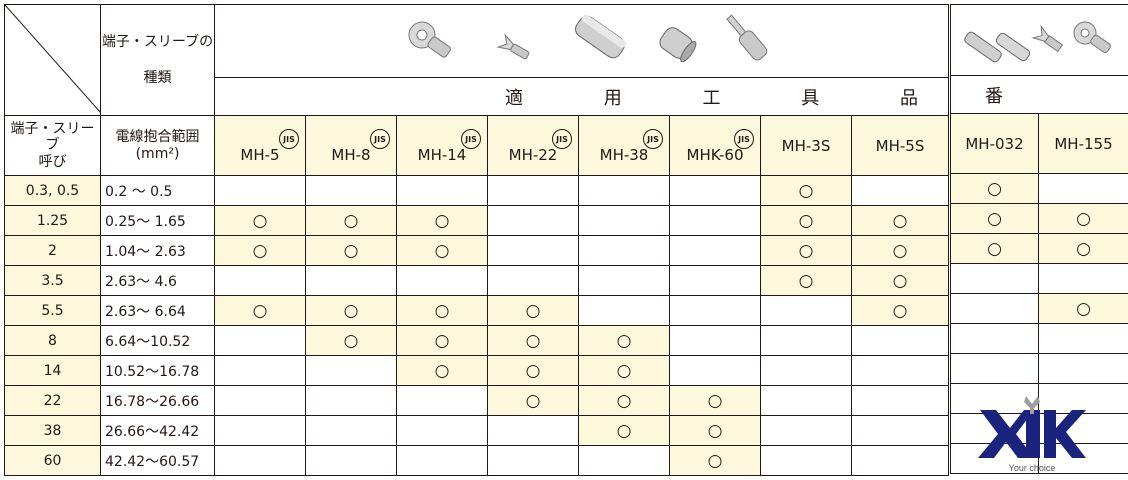 This screenshot has width=1128, height=480. I want to click on terminal-size-cell: 38, so click(52, 430).